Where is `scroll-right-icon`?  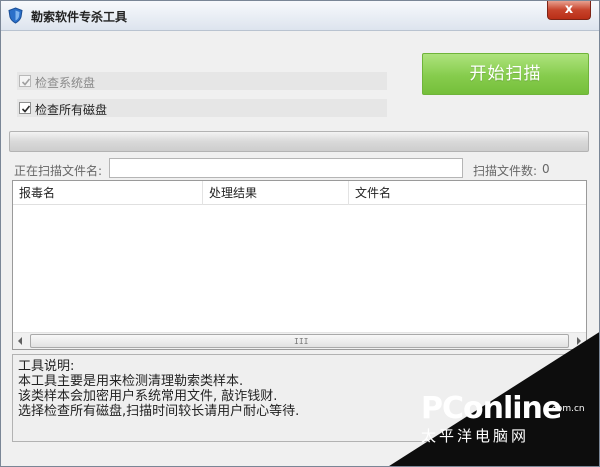
scroll-right-icon is located at coordinates (579, 341).